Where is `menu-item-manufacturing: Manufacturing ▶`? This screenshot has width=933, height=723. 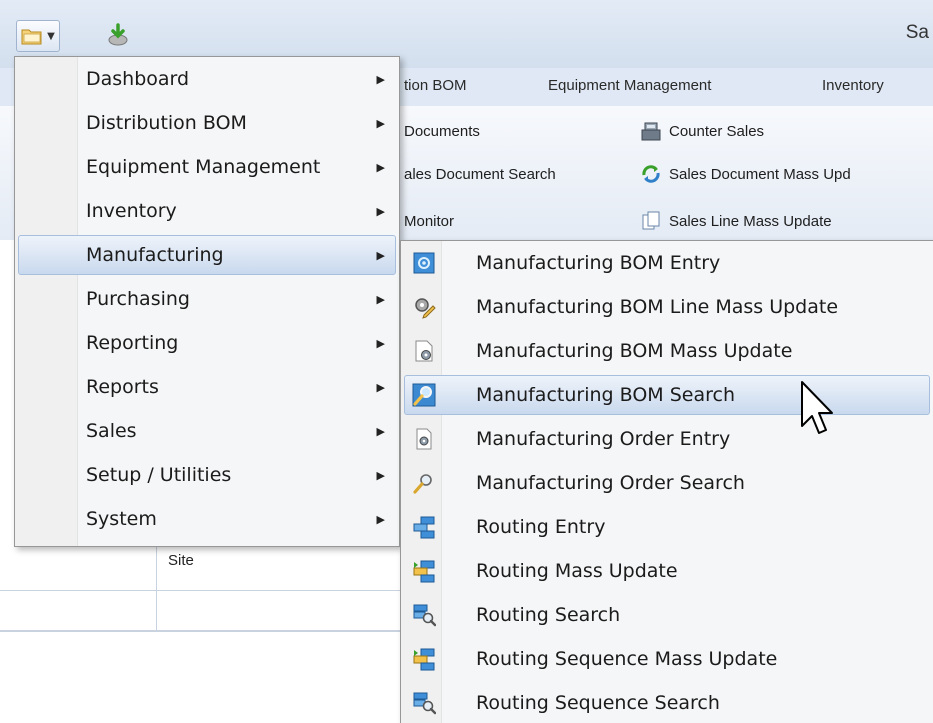 menu-item-manufacturing: Manufacturing ▶ is located at coordinates (207, 255).